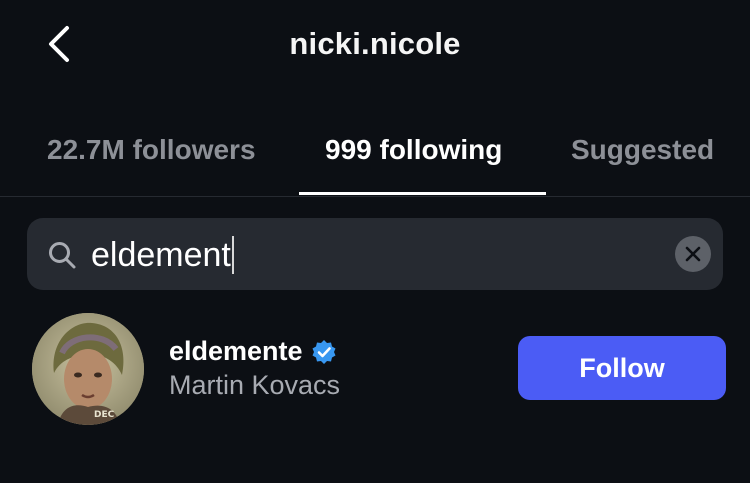 Image resolution: width=750 pixels, height=483 pixels. I want to click on search-icon, so click(62, 255).